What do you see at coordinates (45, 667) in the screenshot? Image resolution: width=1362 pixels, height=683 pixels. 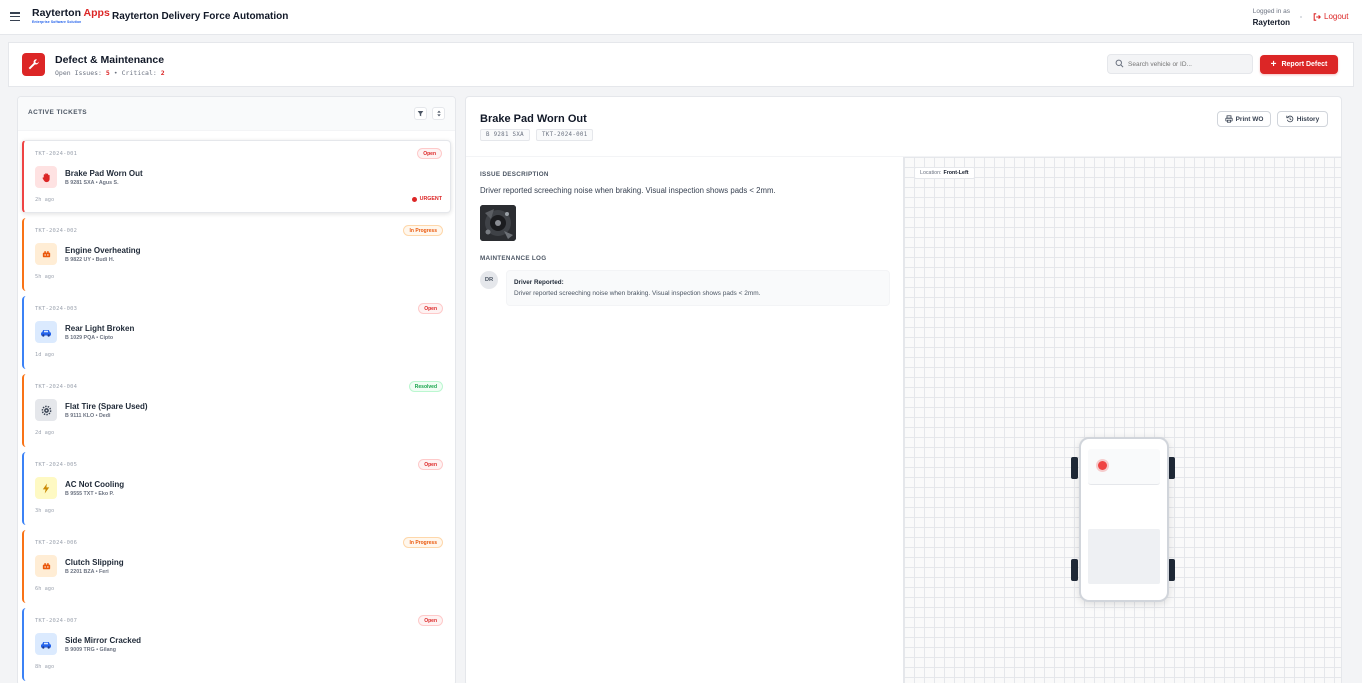 I see `ticket-age: 8h ago` at bounding box center [45, 667].